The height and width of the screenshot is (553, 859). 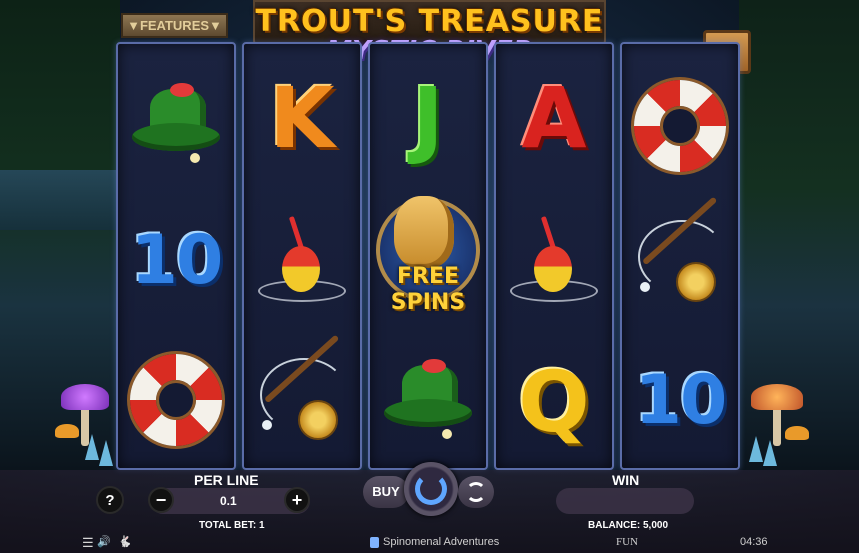 I want to click on autoplay-icon, so click(x=476, y=492).